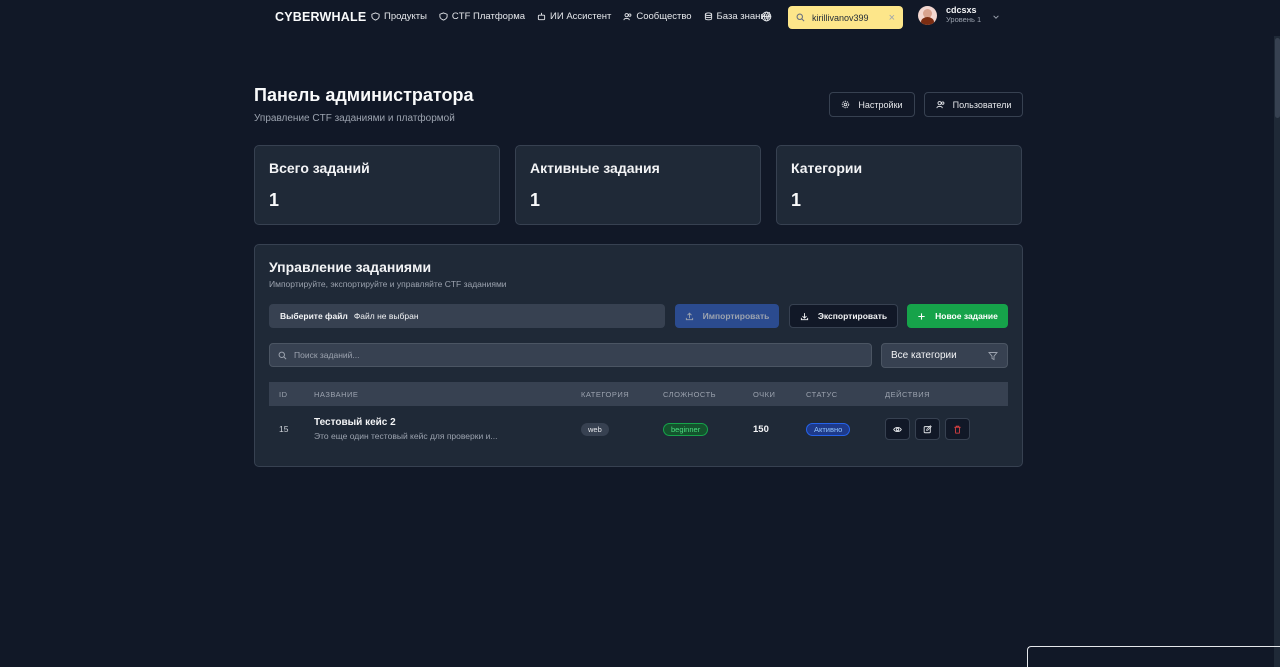  Describe the element at coordinates (921, 316) in the screenshot. I see `plus-icon` at that location.